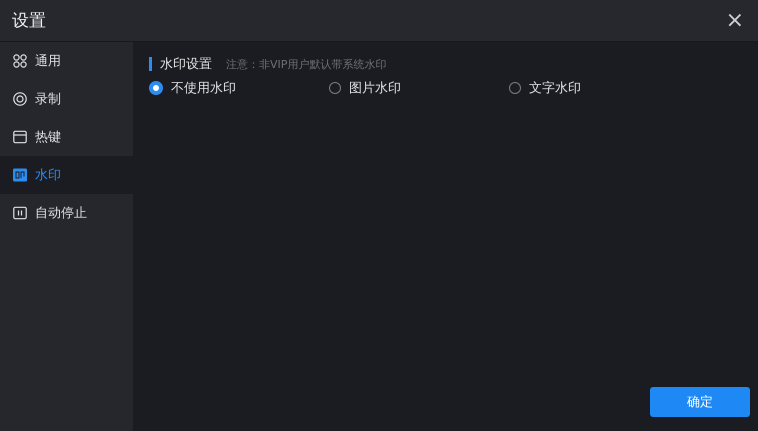  What do you see at coordinates (700, 402) in the screenshot?
I see `confirm-button: 确定` at bounding box center [700, 402].